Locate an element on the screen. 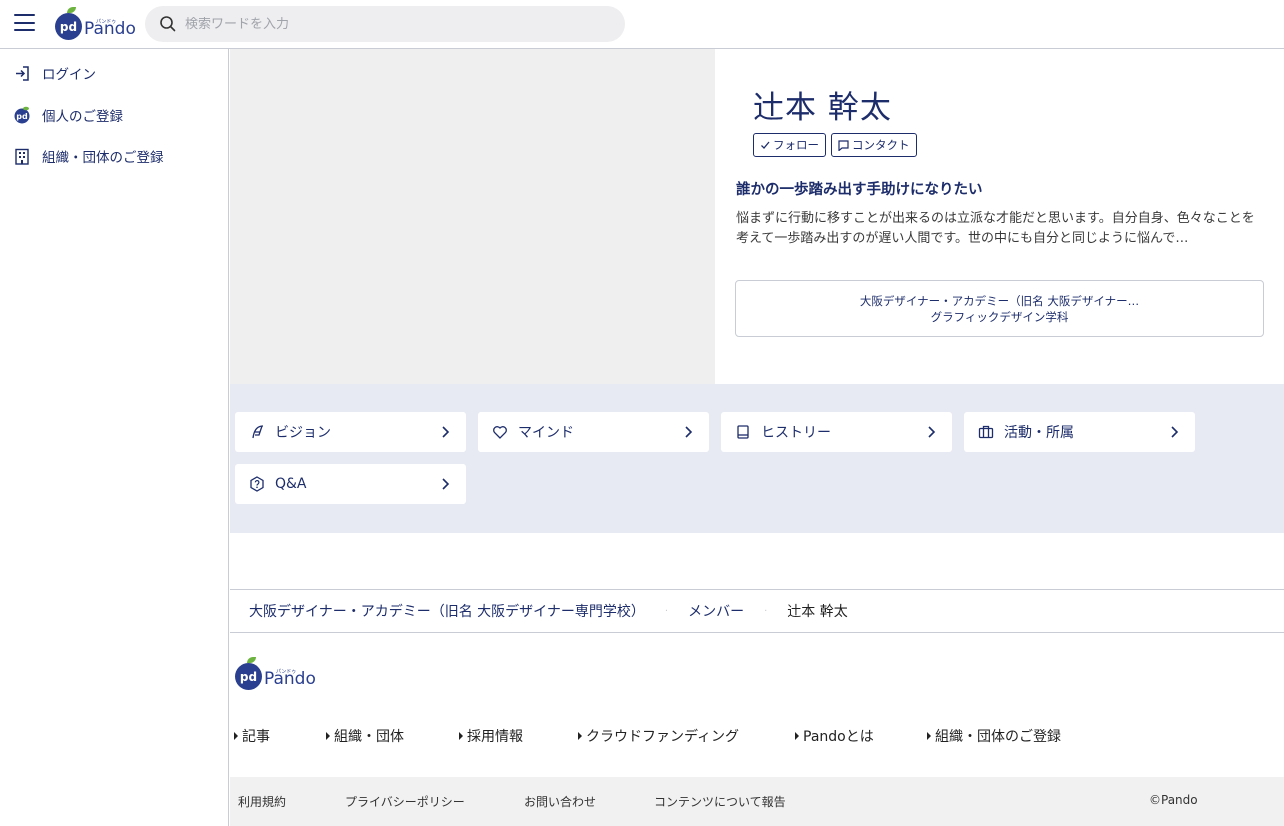  search-bar is located at coordinates (385, 24).